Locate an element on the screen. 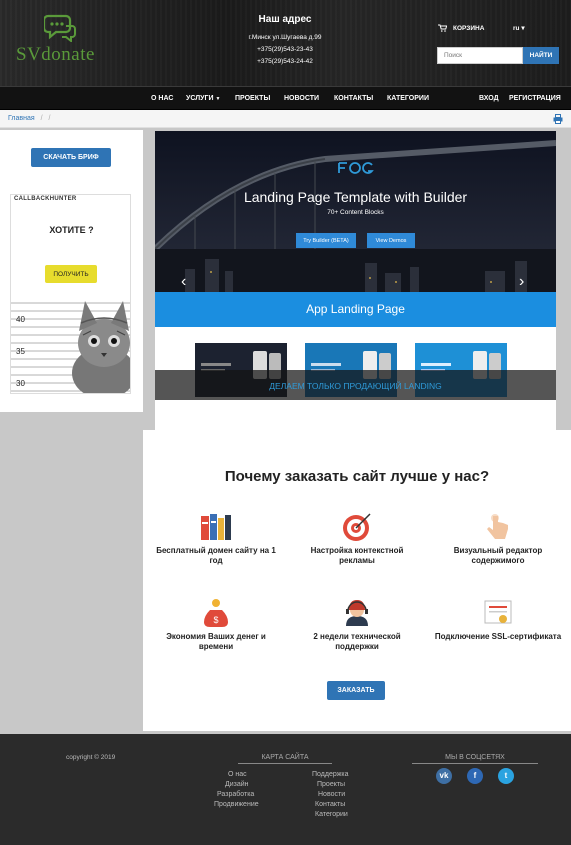 This screenshot has width=571, height=845. app-landing-band: App Landing Page is located at coordinates (355, 309).